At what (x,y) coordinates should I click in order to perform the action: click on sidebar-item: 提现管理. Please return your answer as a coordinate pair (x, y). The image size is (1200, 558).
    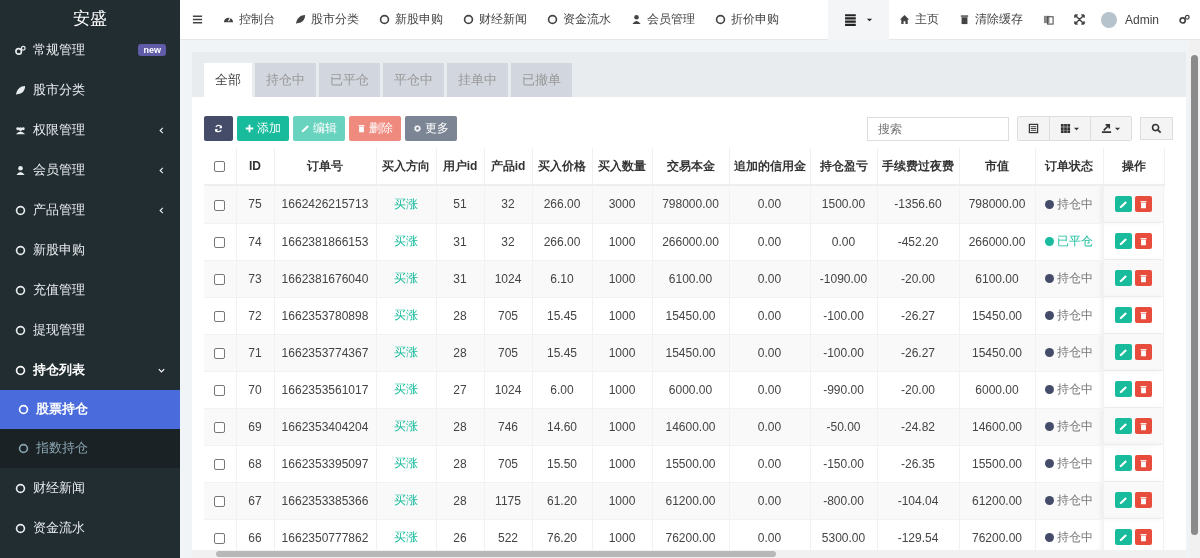
    Looking at the image, I should click on (90, 330).